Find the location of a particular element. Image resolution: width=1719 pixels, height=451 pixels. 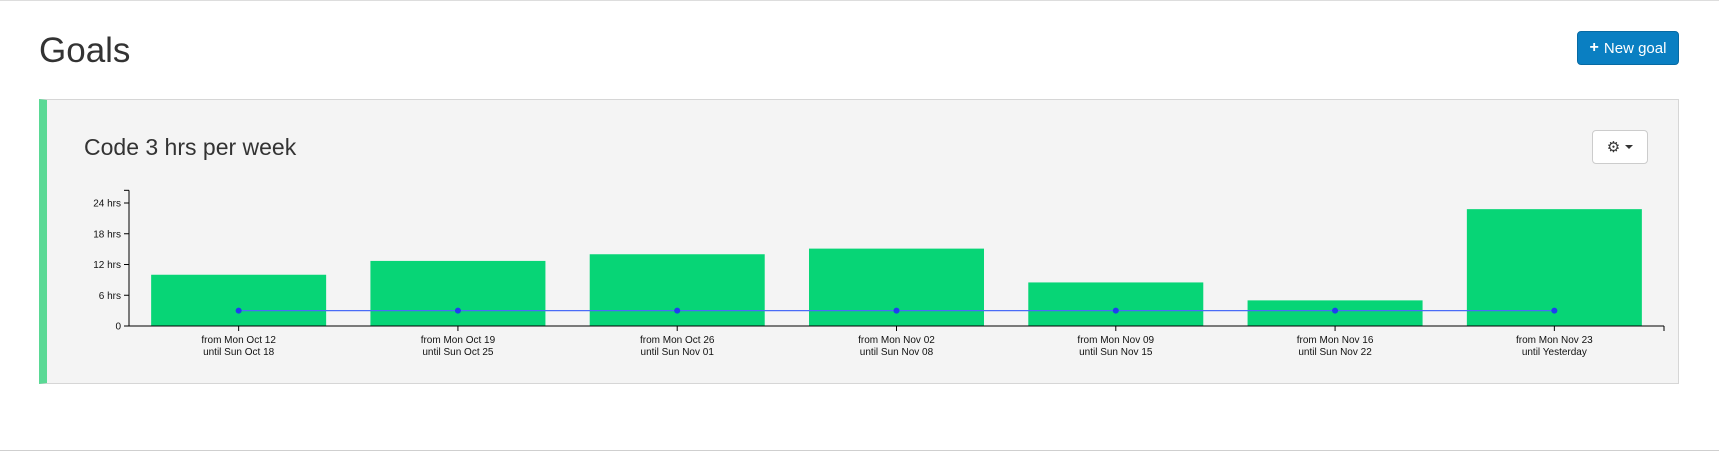

x-tick-label-until: until Sun Nov 15 is located at coordinates (1116, 352).